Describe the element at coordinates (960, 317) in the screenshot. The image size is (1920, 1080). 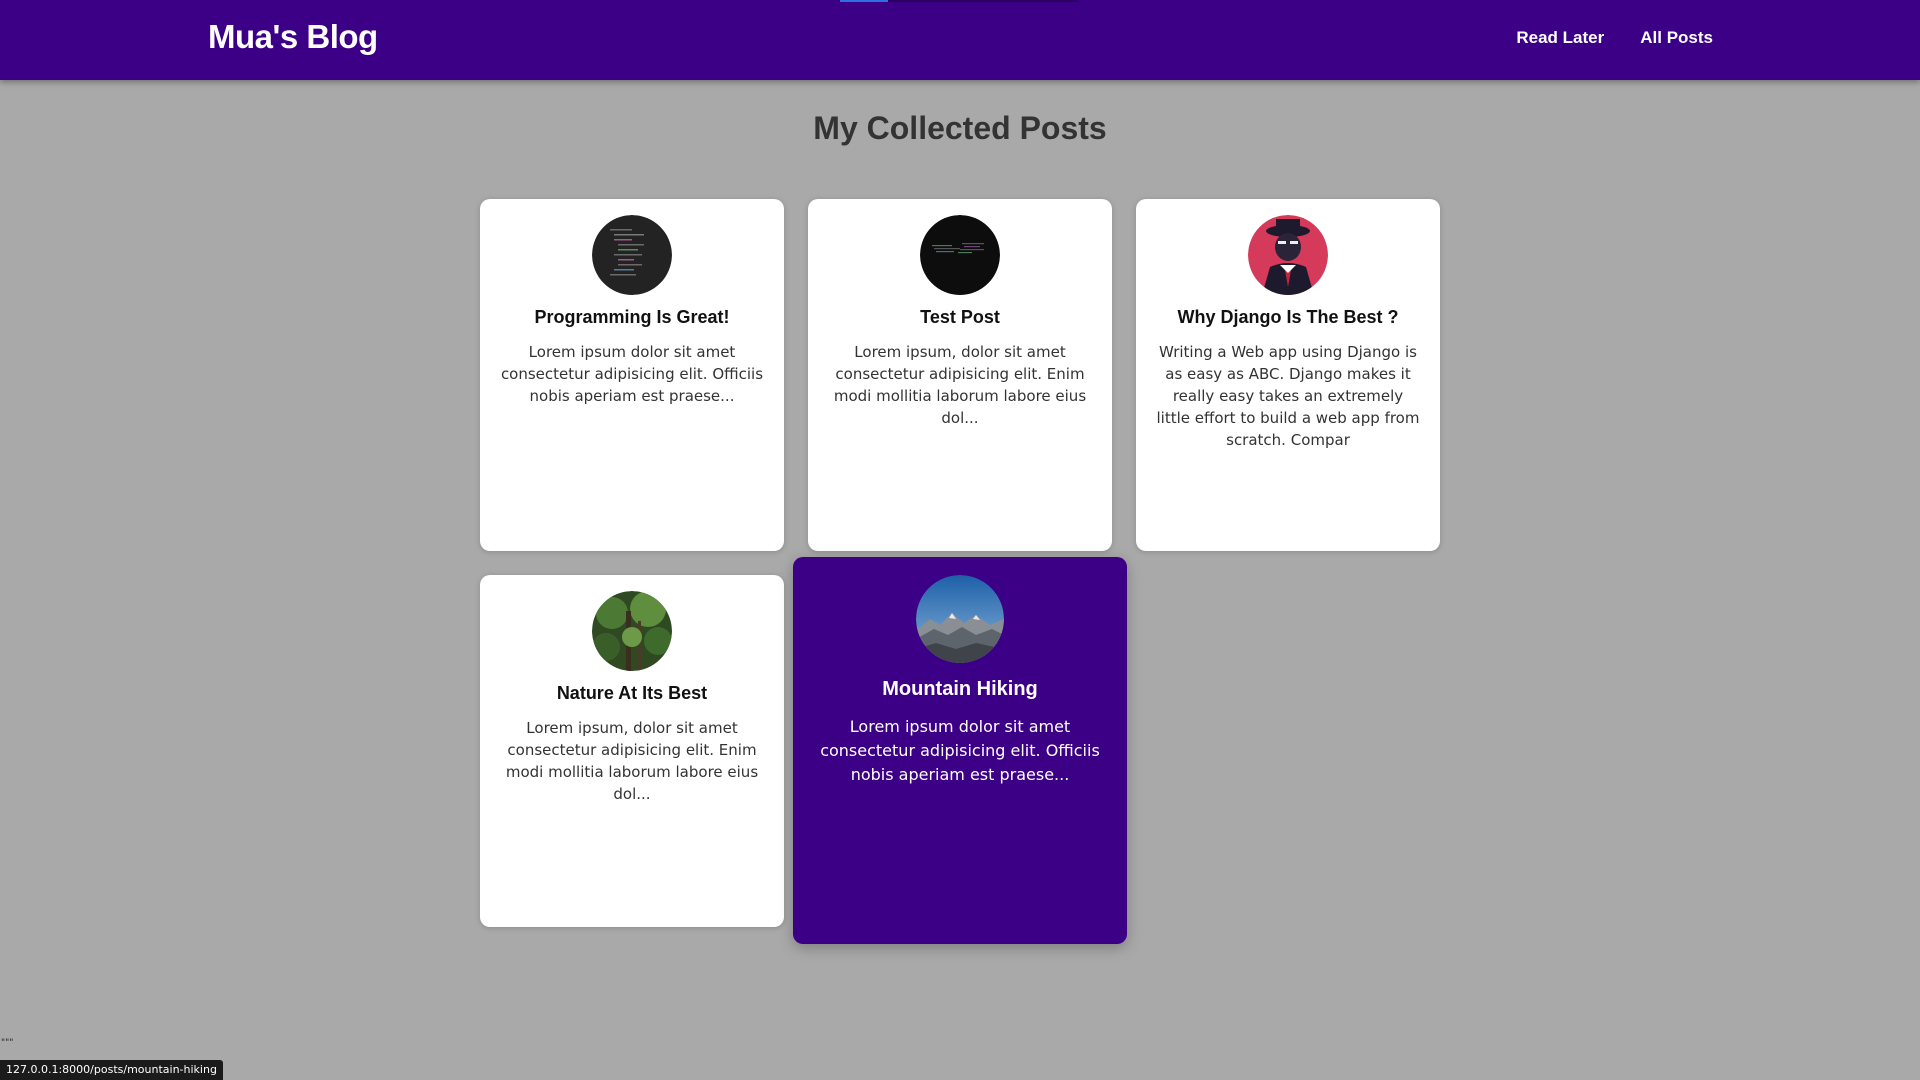
I see `post-title: Test Post` at that location.